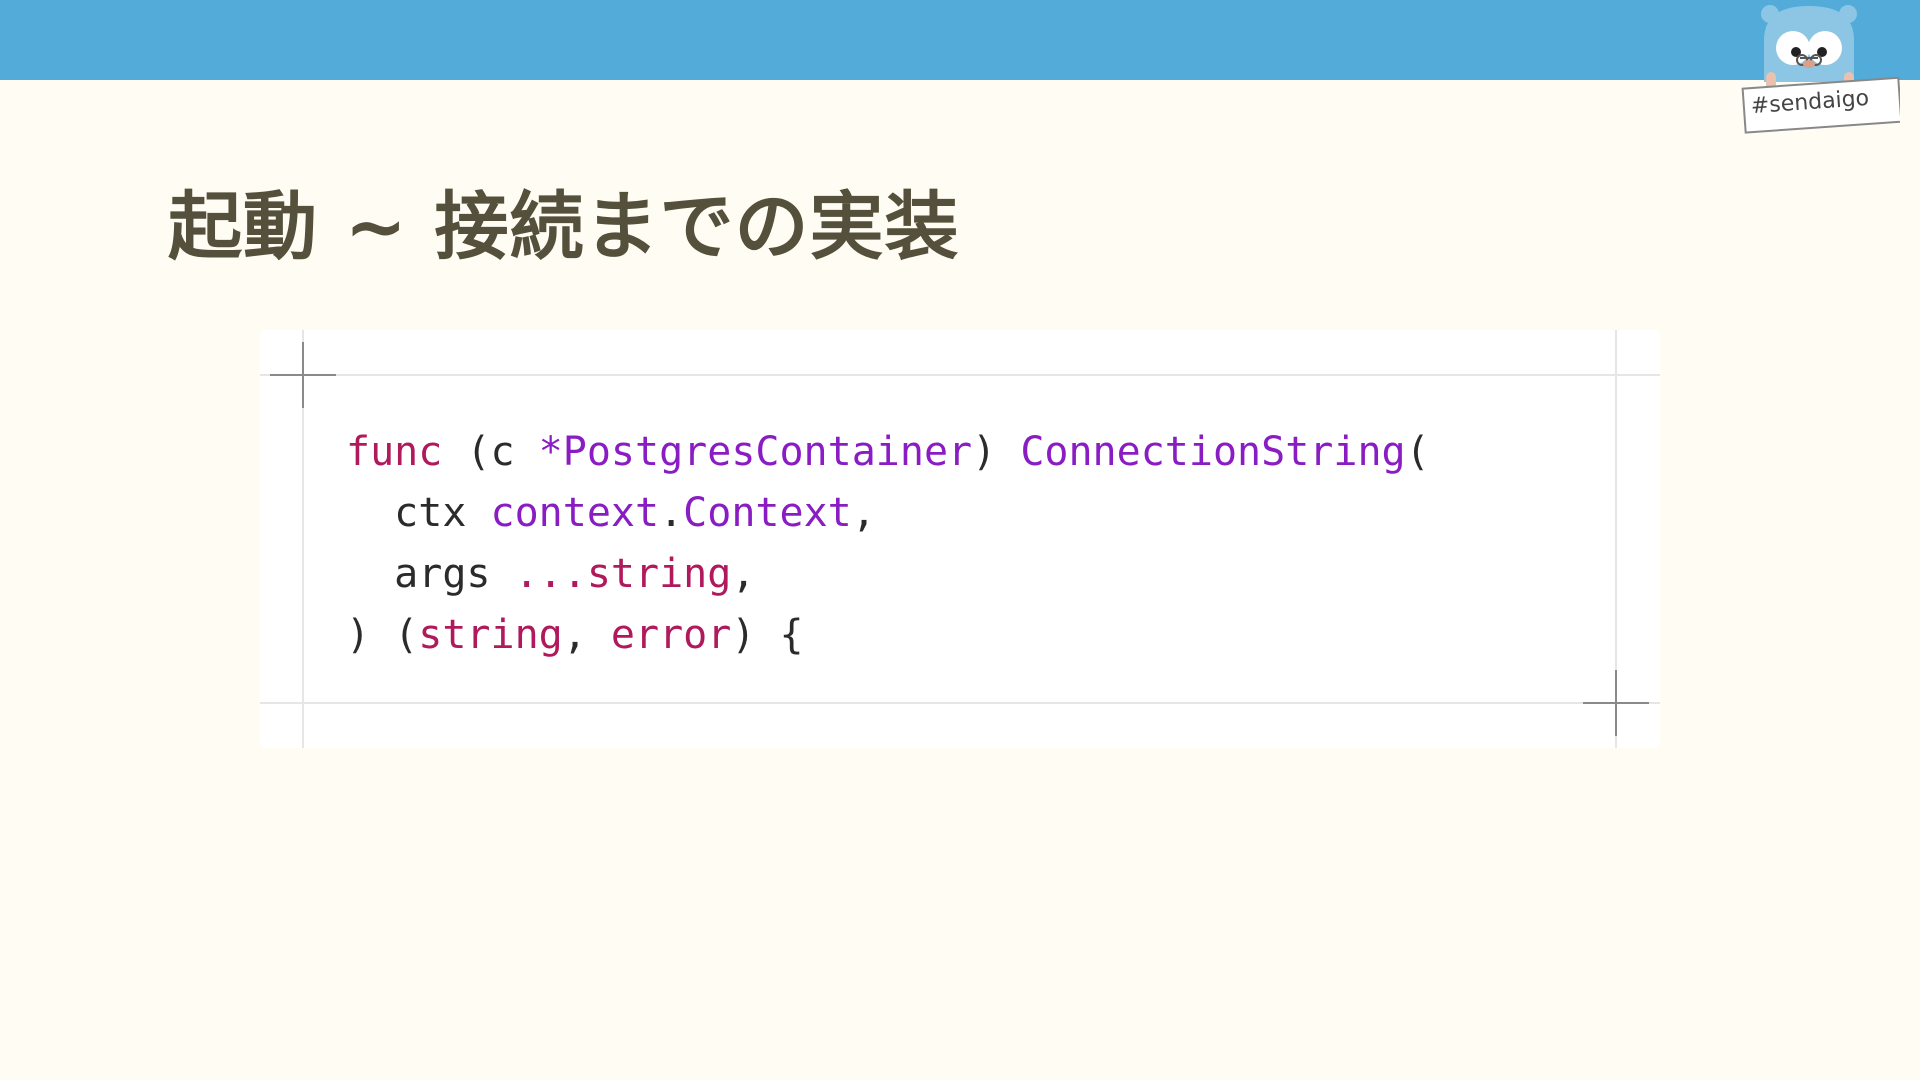 This screenshot has height=1080, width=1920. Describe the element at coordinates (755, 452) in the screenshot. I see `code-token: *PostgresContainer` at that location.